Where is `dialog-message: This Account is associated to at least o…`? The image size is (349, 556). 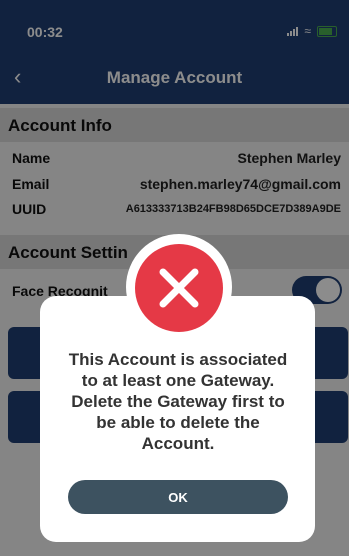
dialog-message: This Account is associated to at least o… is located at coordinates (178, 401).